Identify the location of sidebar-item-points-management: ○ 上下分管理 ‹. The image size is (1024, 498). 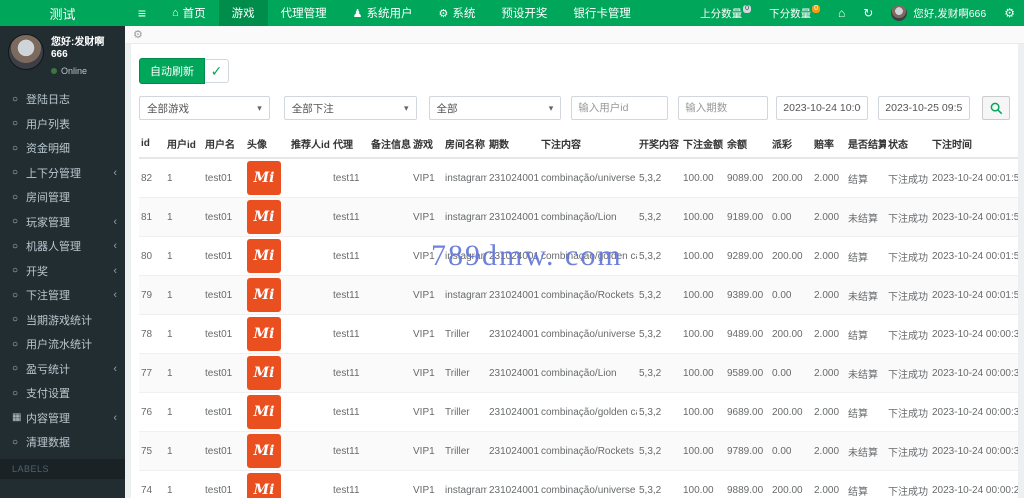
(62, 173).